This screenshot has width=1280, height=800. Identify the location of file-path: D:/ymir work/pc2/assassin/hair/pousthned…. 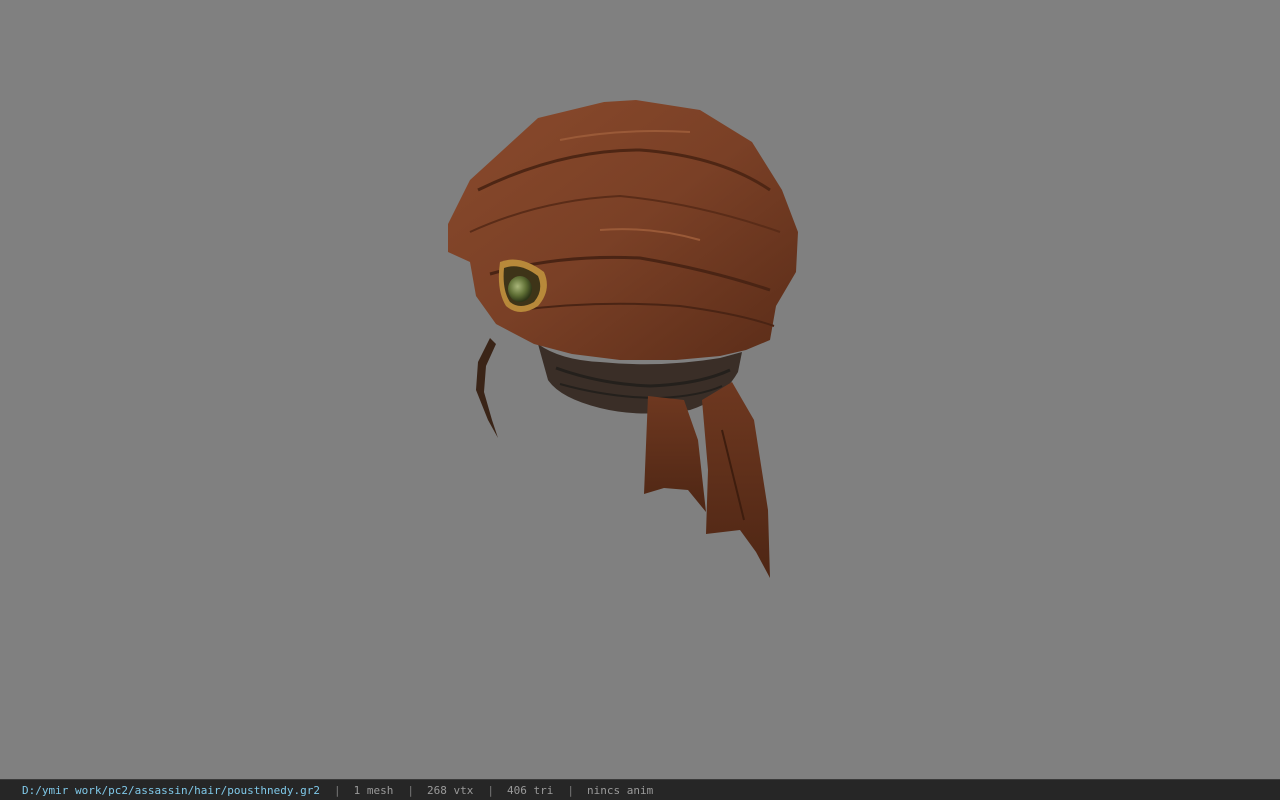
(171, 790).